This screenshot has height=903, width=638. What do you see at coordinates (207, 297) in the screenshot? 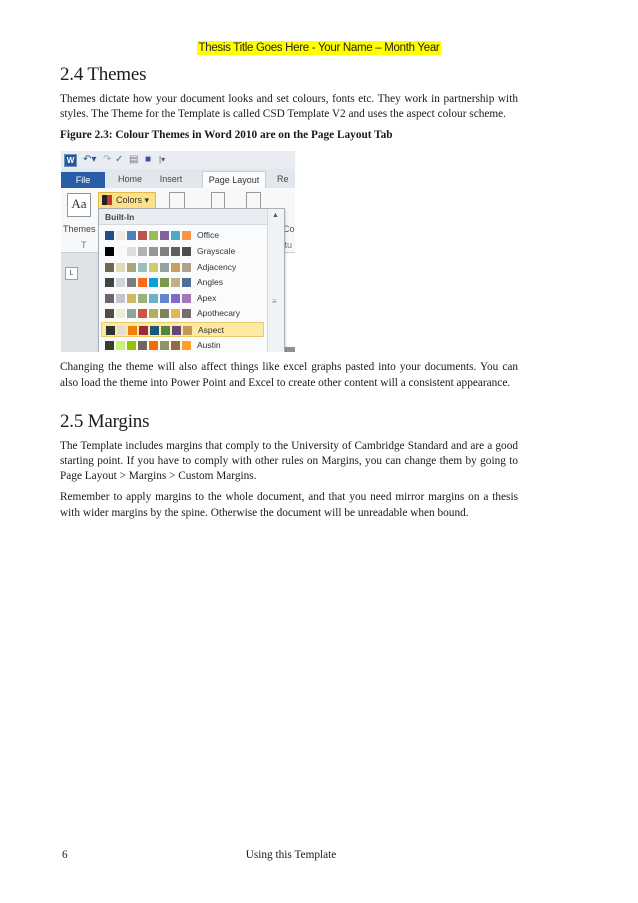
I see `theme-name: Apex` at bounding box center [207, 297].